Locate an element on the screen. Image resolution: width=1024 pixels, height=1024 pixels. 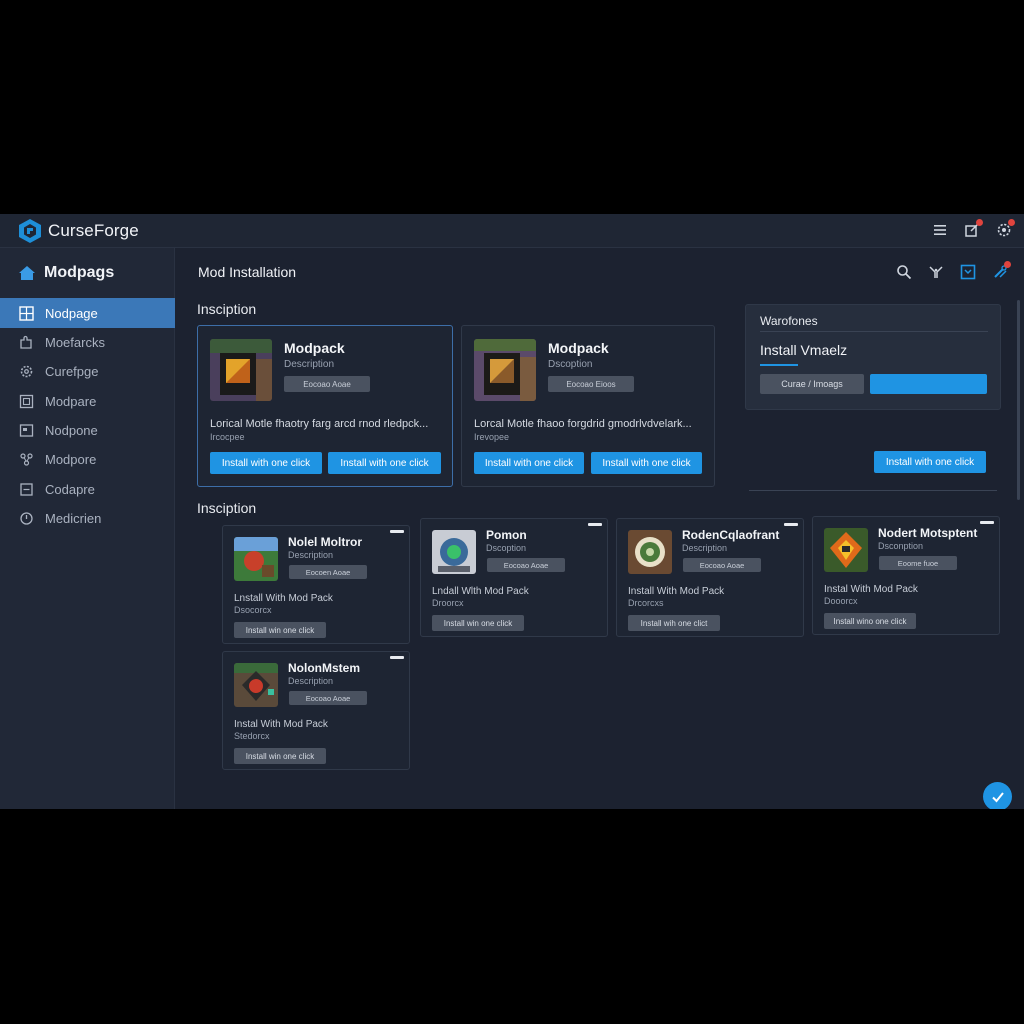
sidebar-item-nodpage: Nodpage is located at coordinates (87, 313).